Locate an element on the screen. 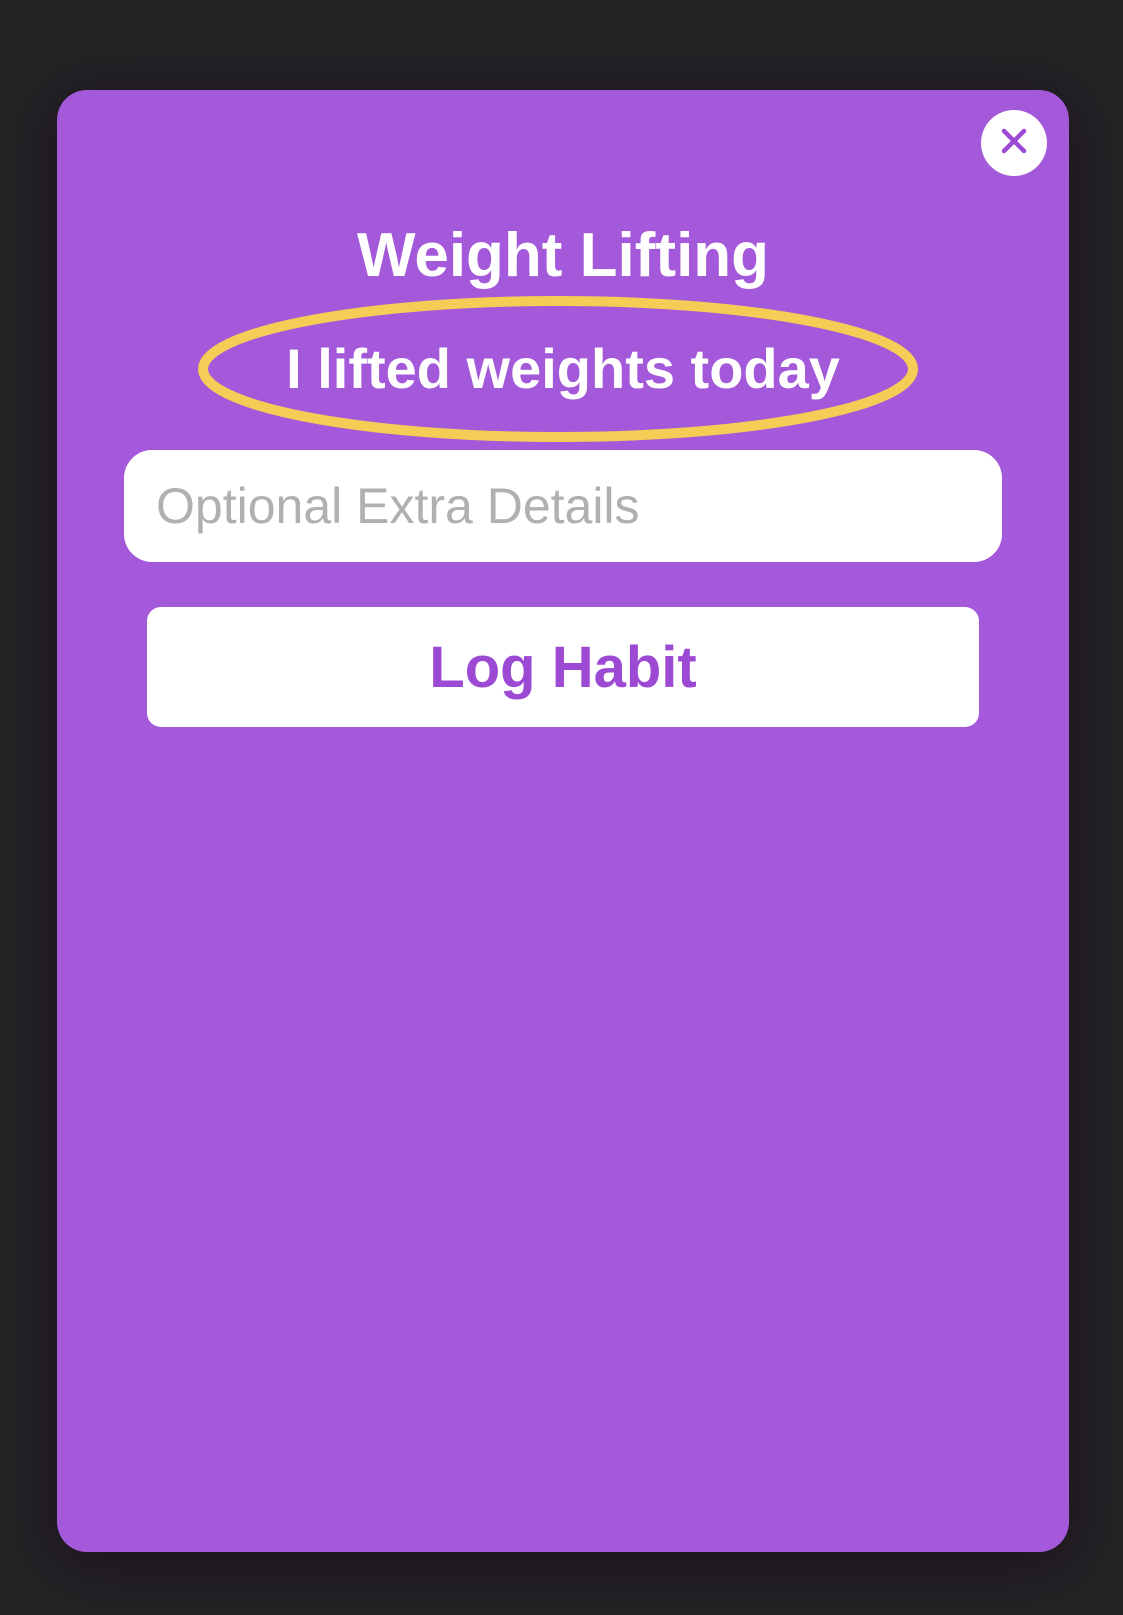 The image size is (1123, 1615). extra-details-input is located at coordinates (563, 506).